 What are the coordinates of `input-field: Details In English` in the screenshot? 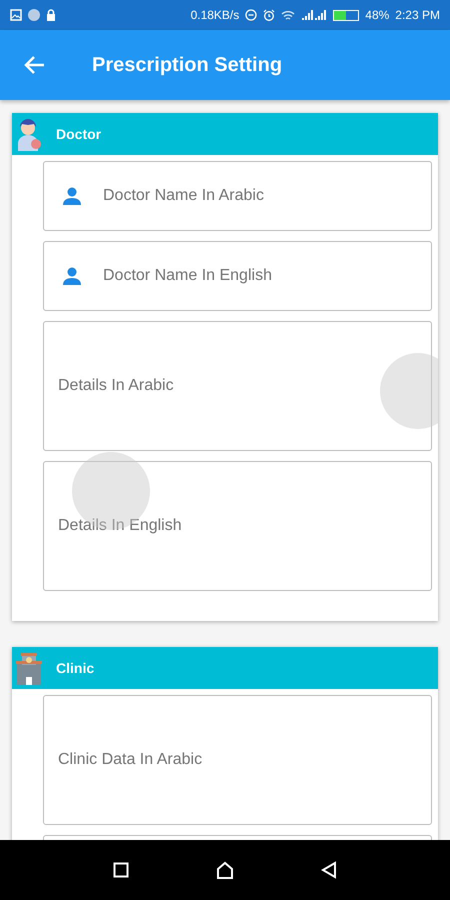 It's located at (237, 526).